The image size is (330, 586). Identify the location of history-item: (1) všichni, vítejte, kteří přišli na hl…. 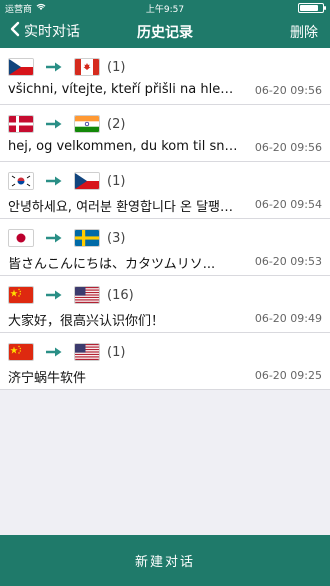
(165, 76).